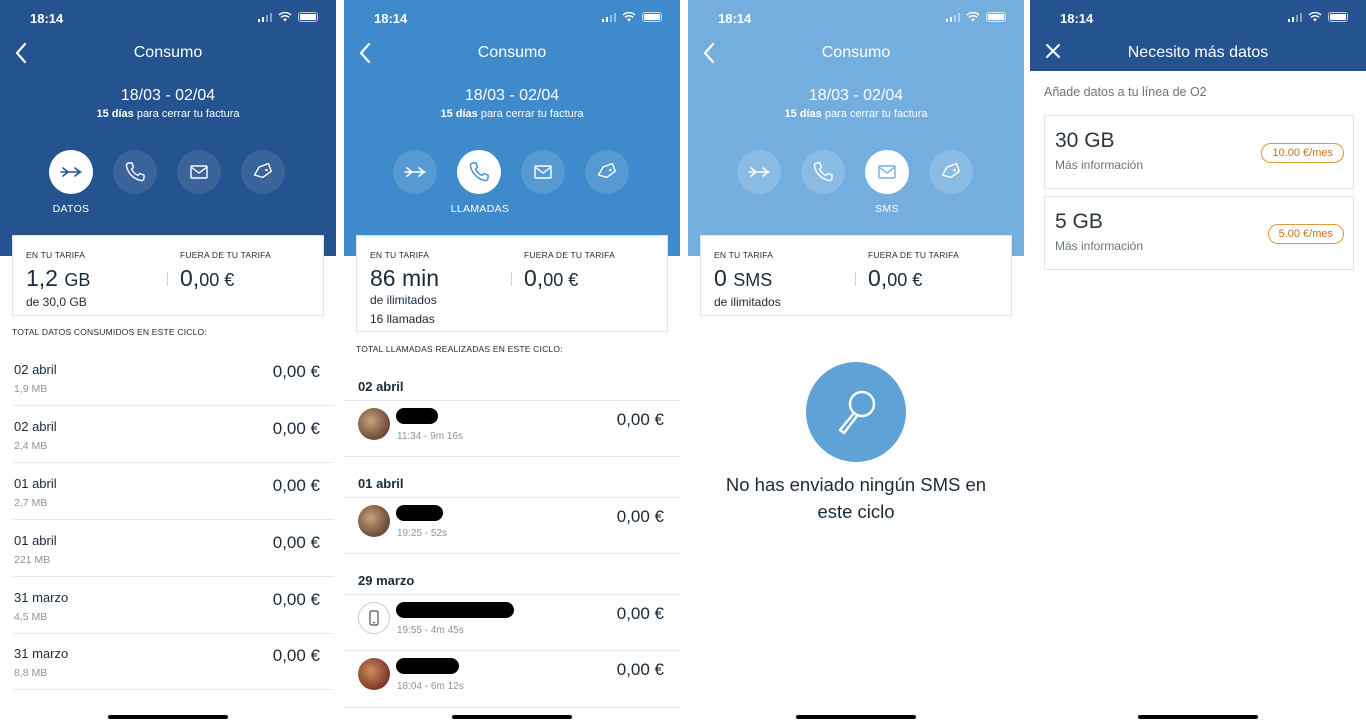 This screenshot has height=726, width=1366. I want to click on row-amount: 2,7 MB, so click(31, 503).